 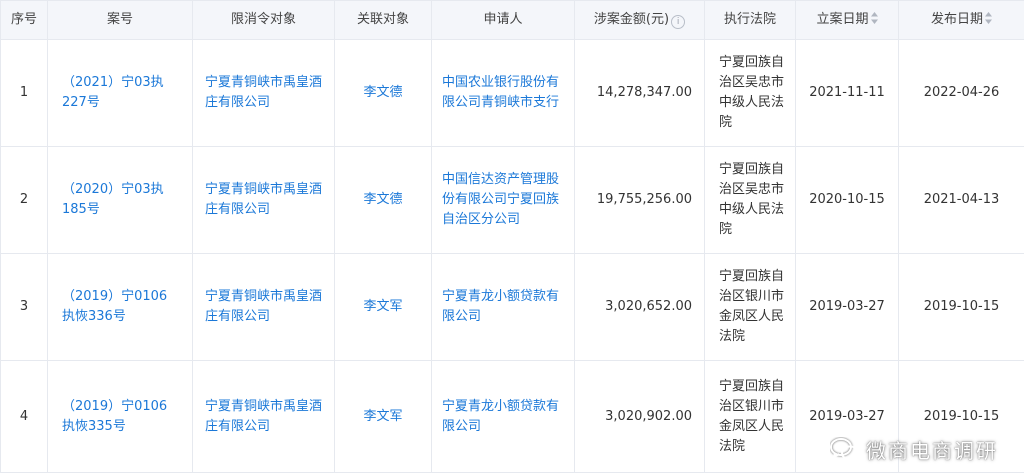 I want to click on cell-case-no-link: （2019）宁0106执恢335号, so click(x=120, y=417).